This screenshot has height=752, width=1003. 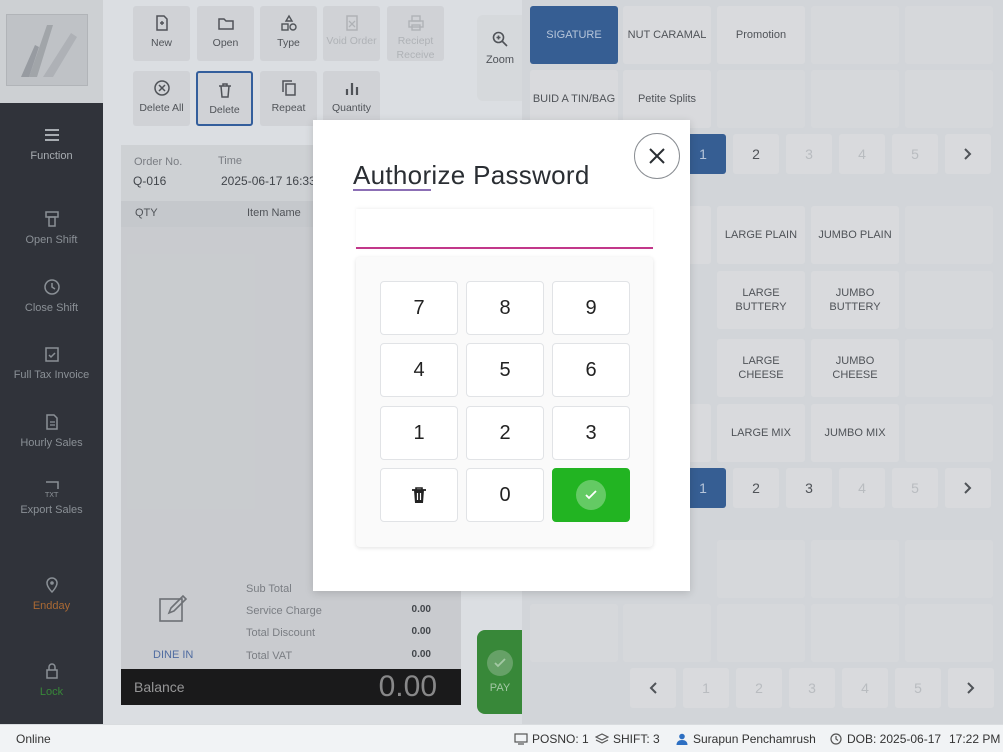 What do you see at coordinates (636, 739) in the screenshot?
I see `shift-text: SHIFT: 3` at bounding box center [636, 739].